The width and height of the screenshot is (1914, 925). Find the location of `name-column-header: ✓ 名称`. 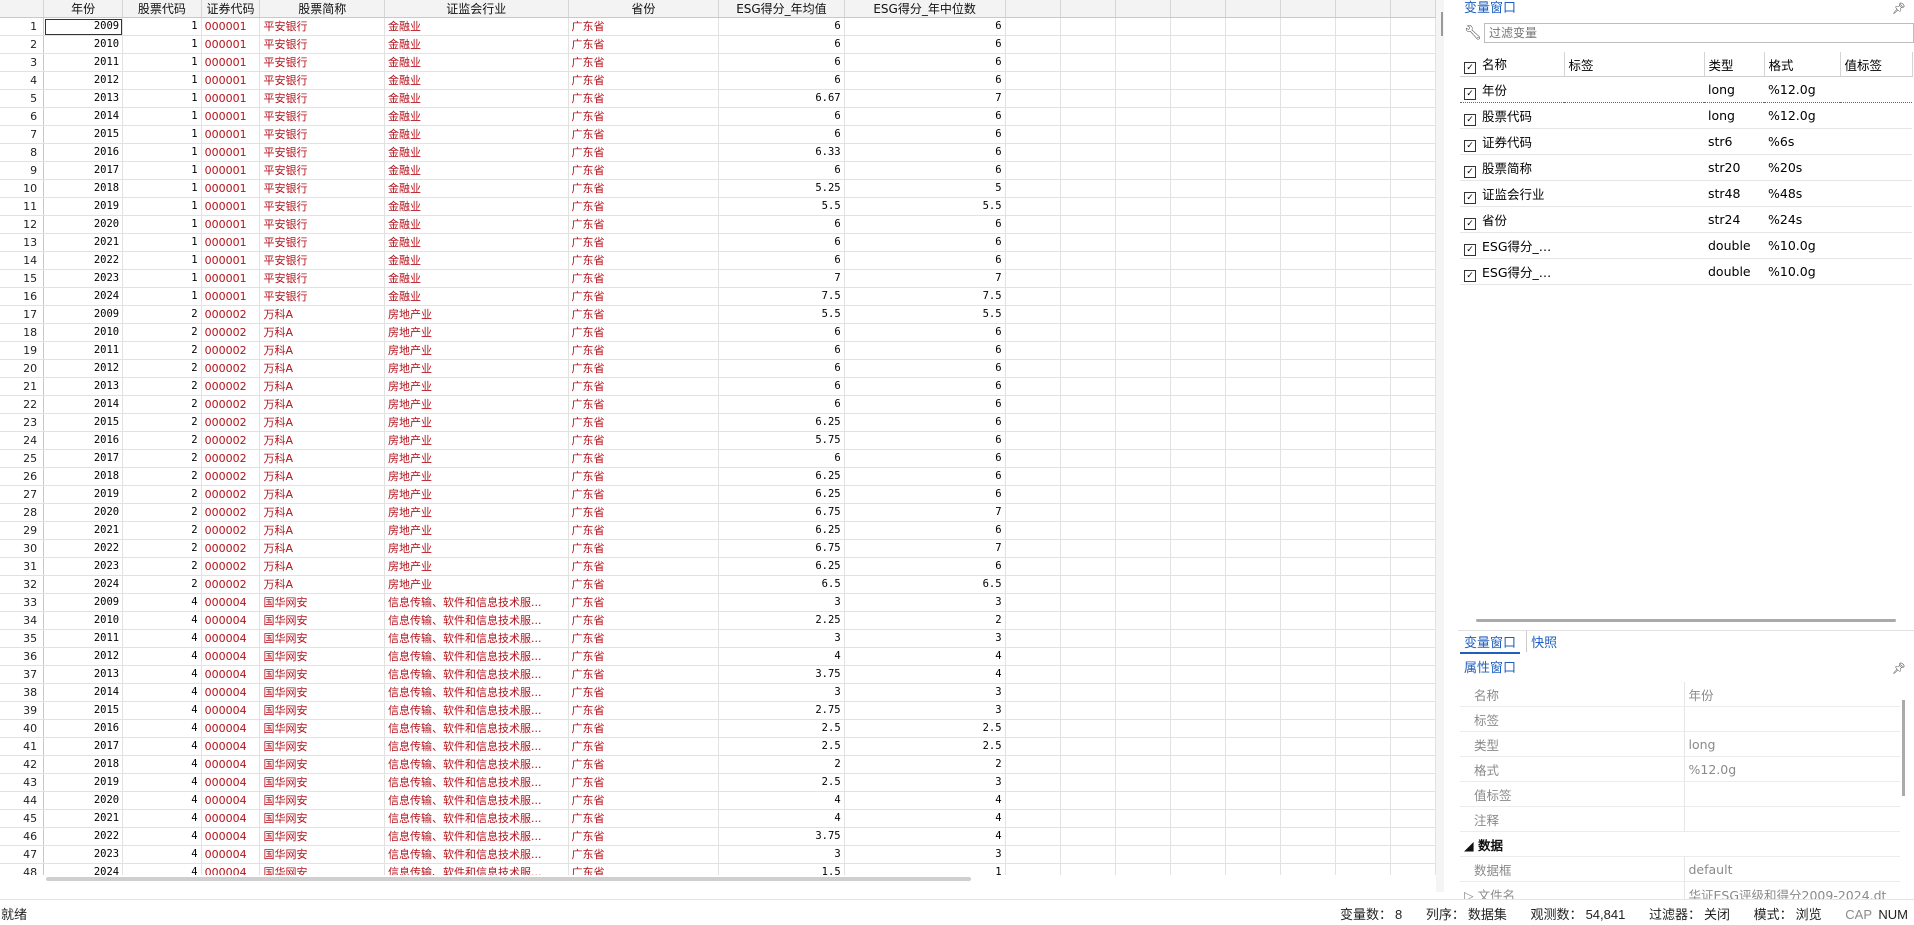

name-column-header: ✓ 名称 is located at coordinates (1512, 64).